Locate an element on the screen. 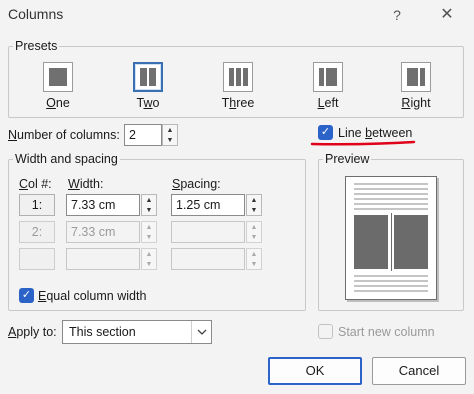  apply-to-value: This section is located at coordinates (102, 332).